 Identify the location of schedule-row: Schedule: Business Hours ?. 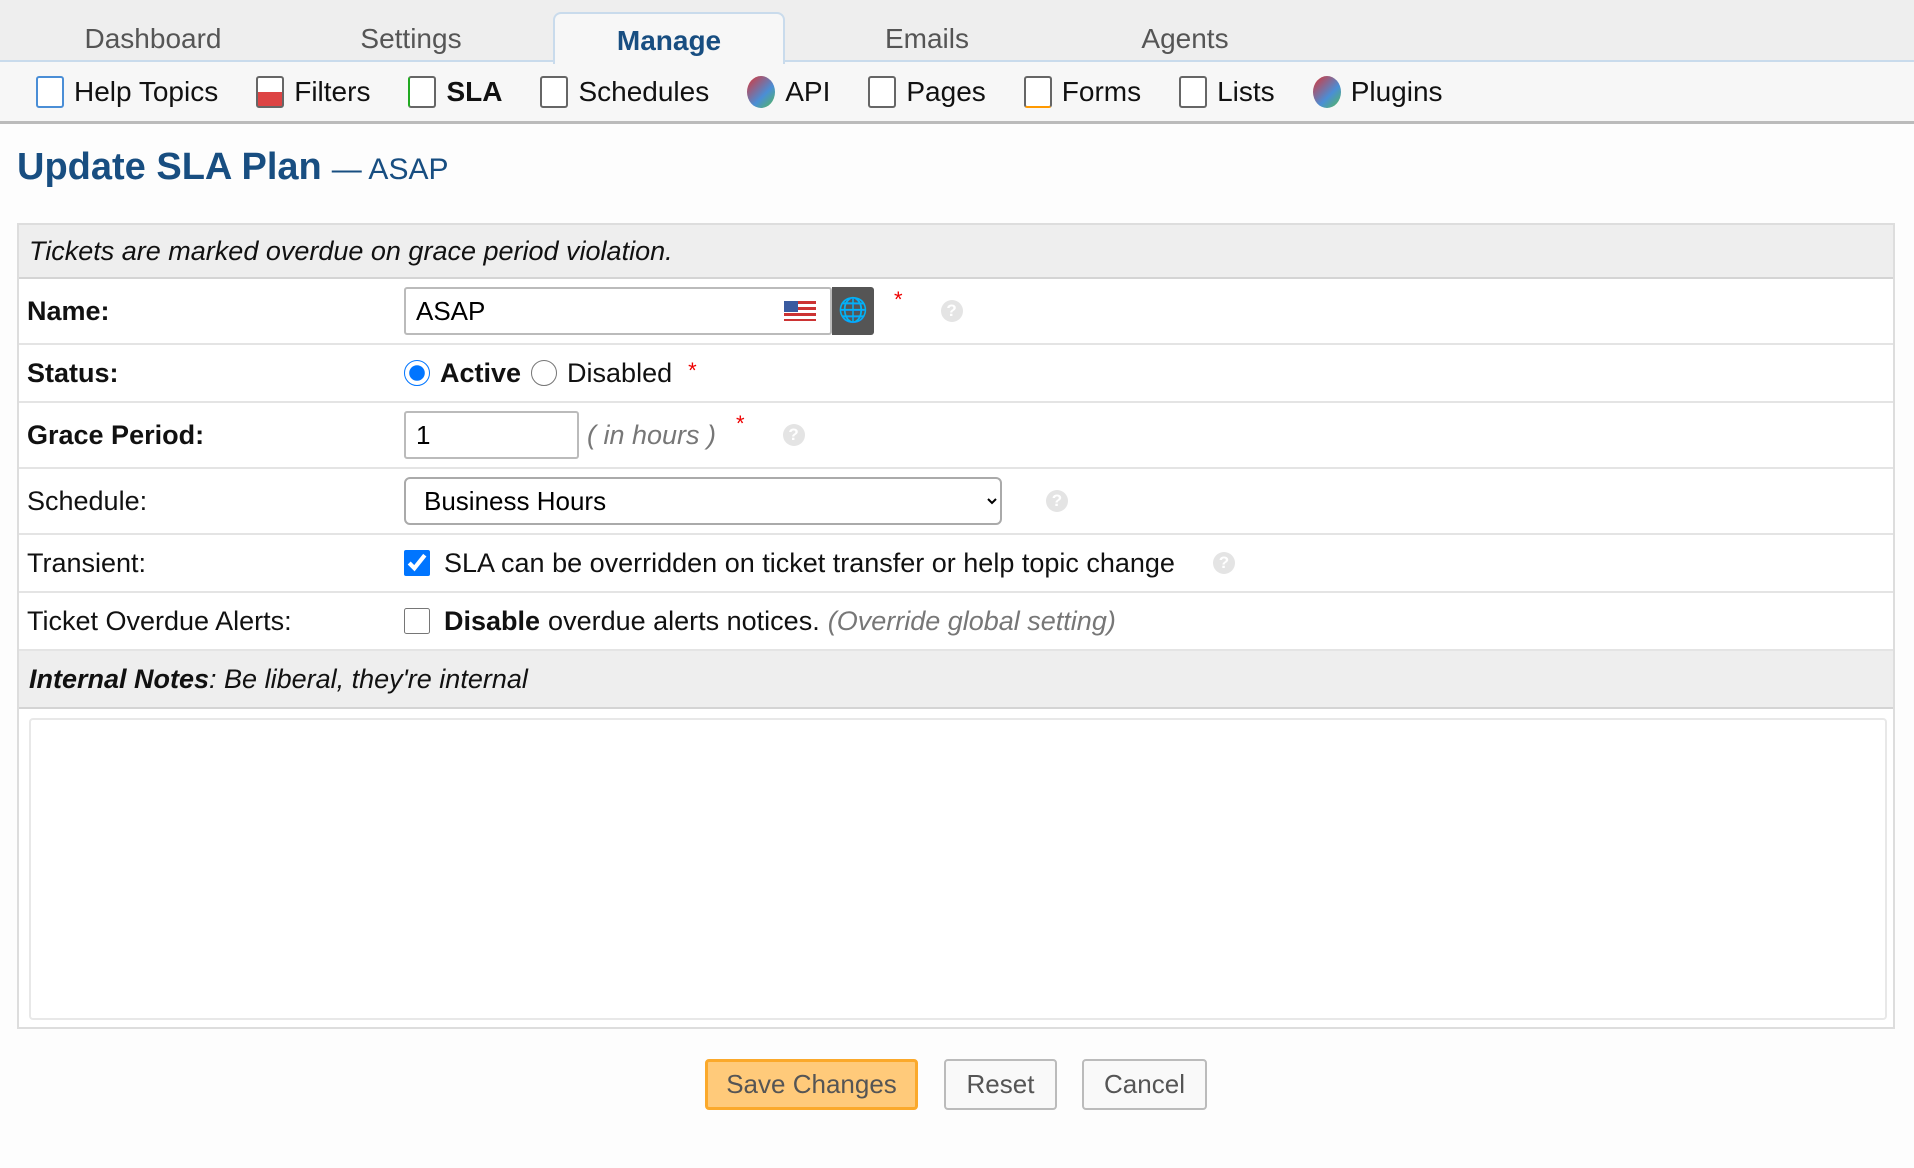
(956, 502).